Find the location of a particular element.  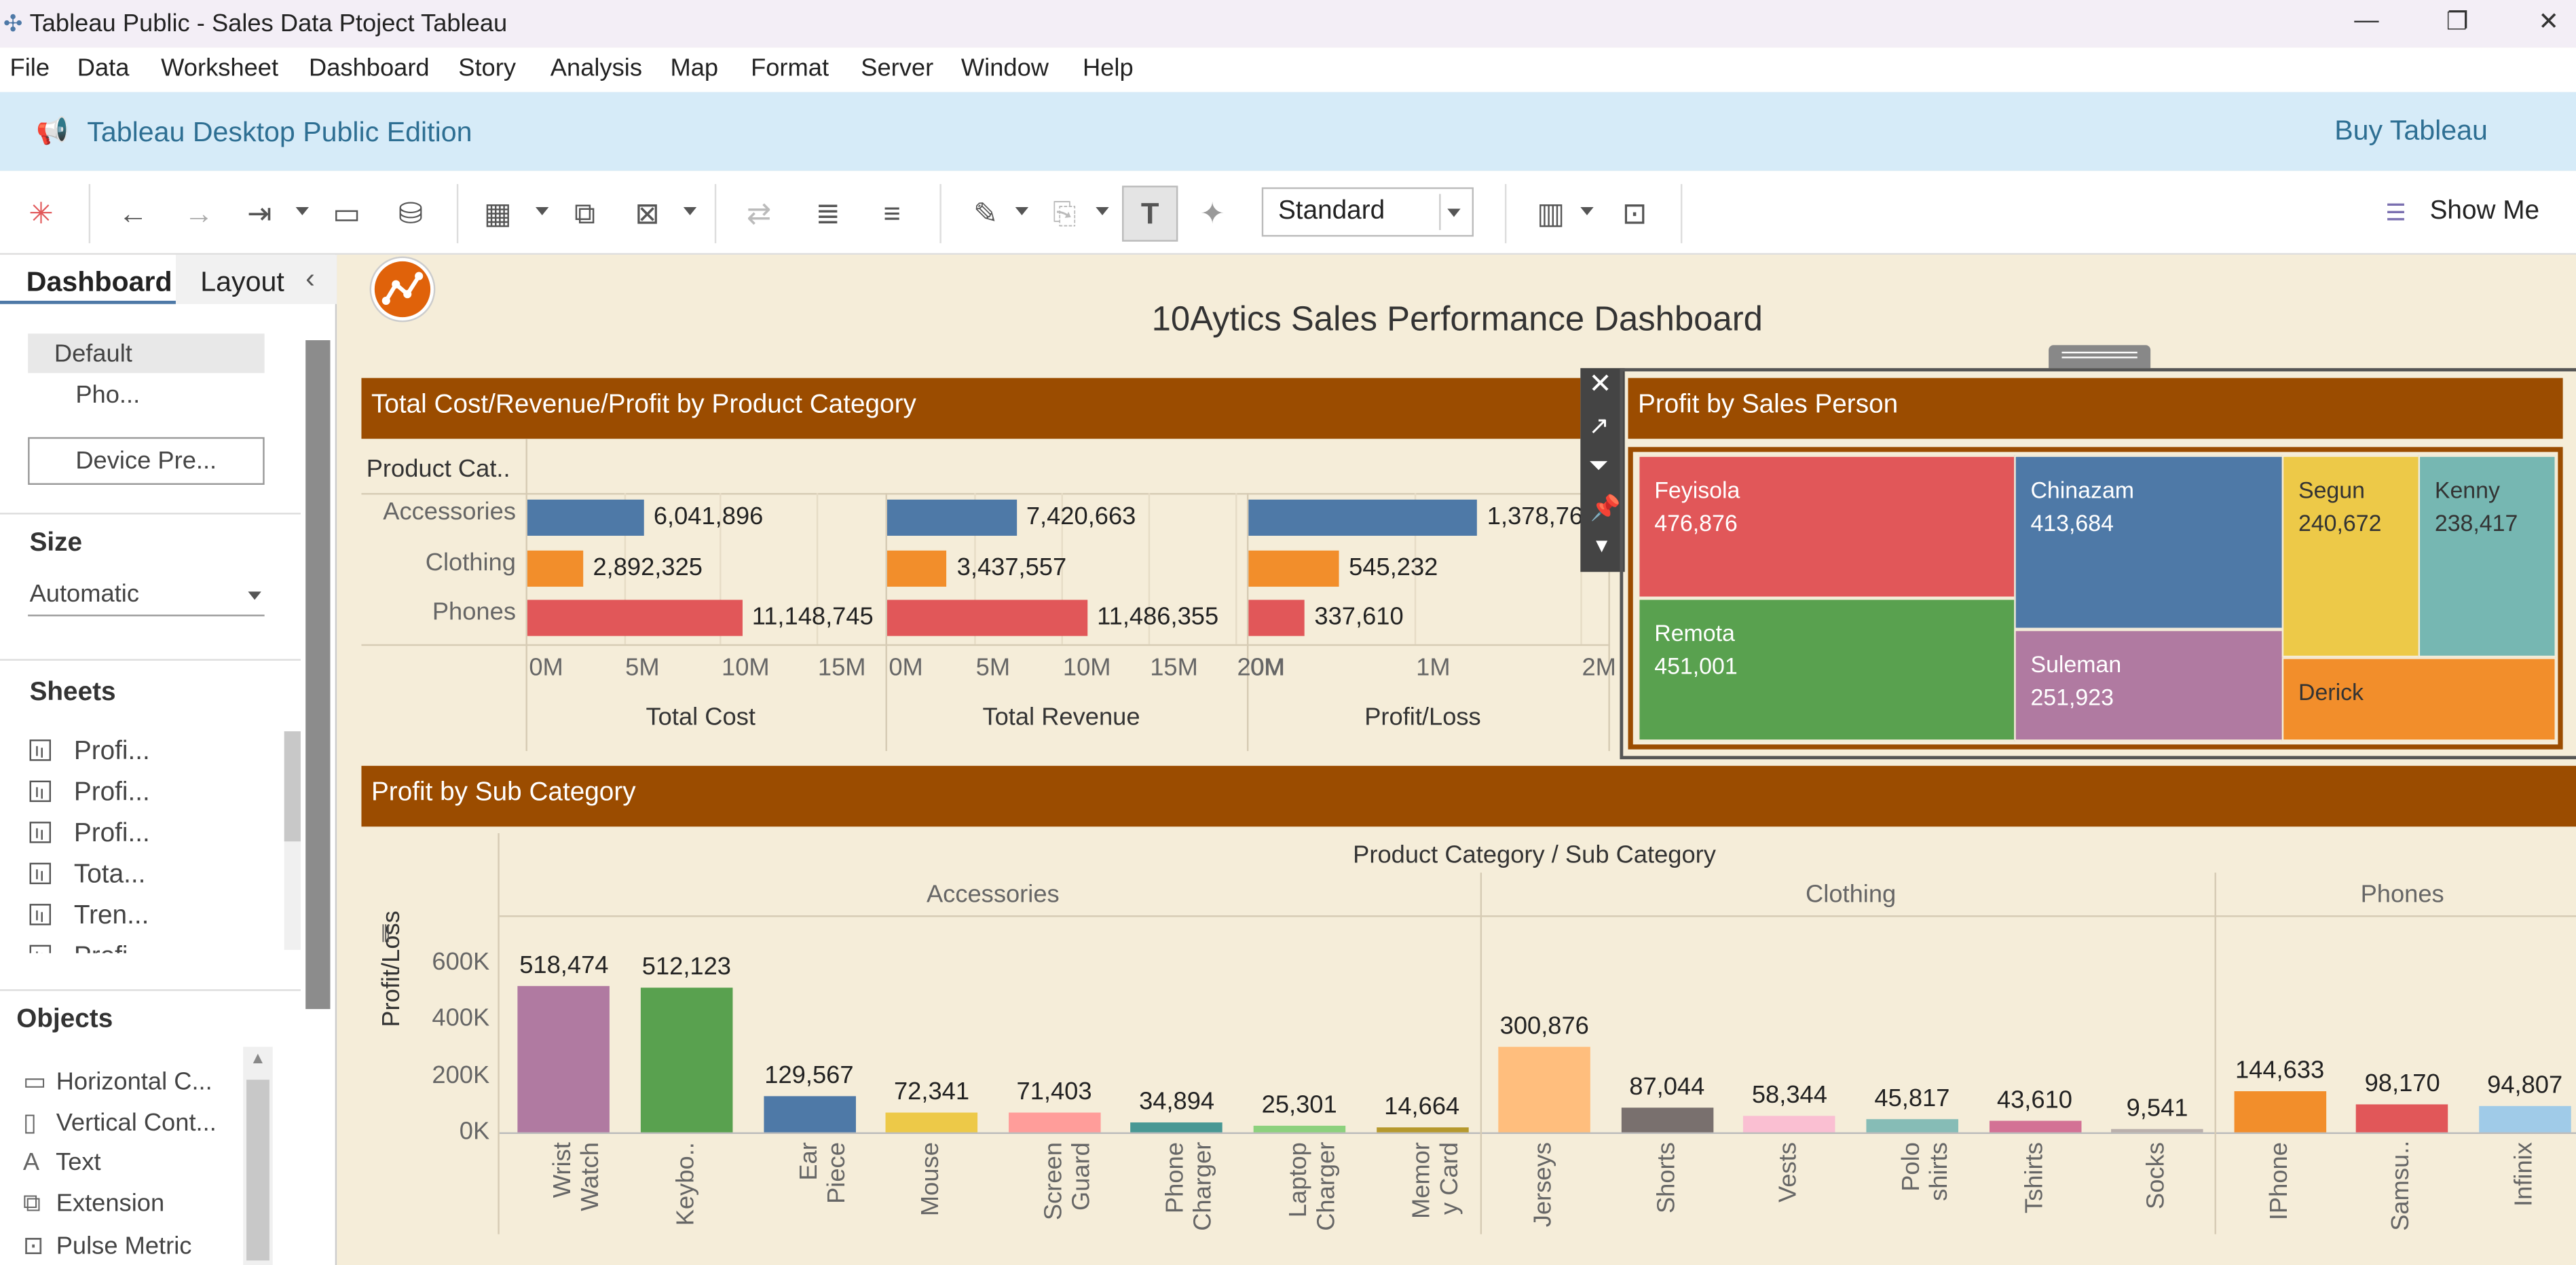

menu-worksheet: Worksheet is located at coordinates (220, 68).